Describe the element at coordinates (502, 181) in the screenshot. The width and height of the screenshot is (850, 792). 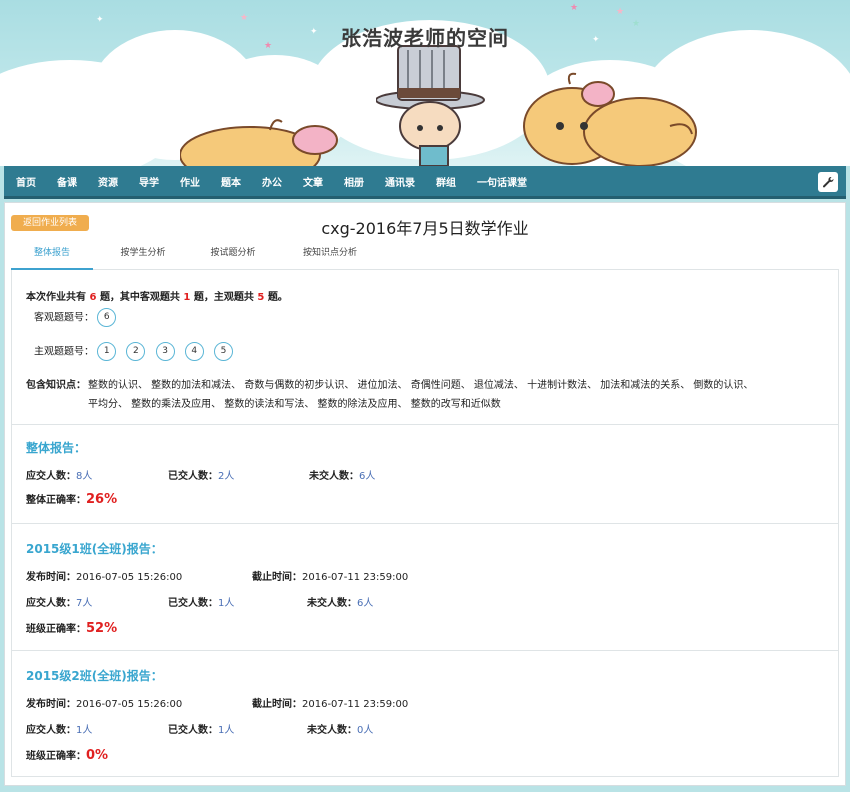
I see `nav-item-one-sentence-class: 一句话课堂` at that location.